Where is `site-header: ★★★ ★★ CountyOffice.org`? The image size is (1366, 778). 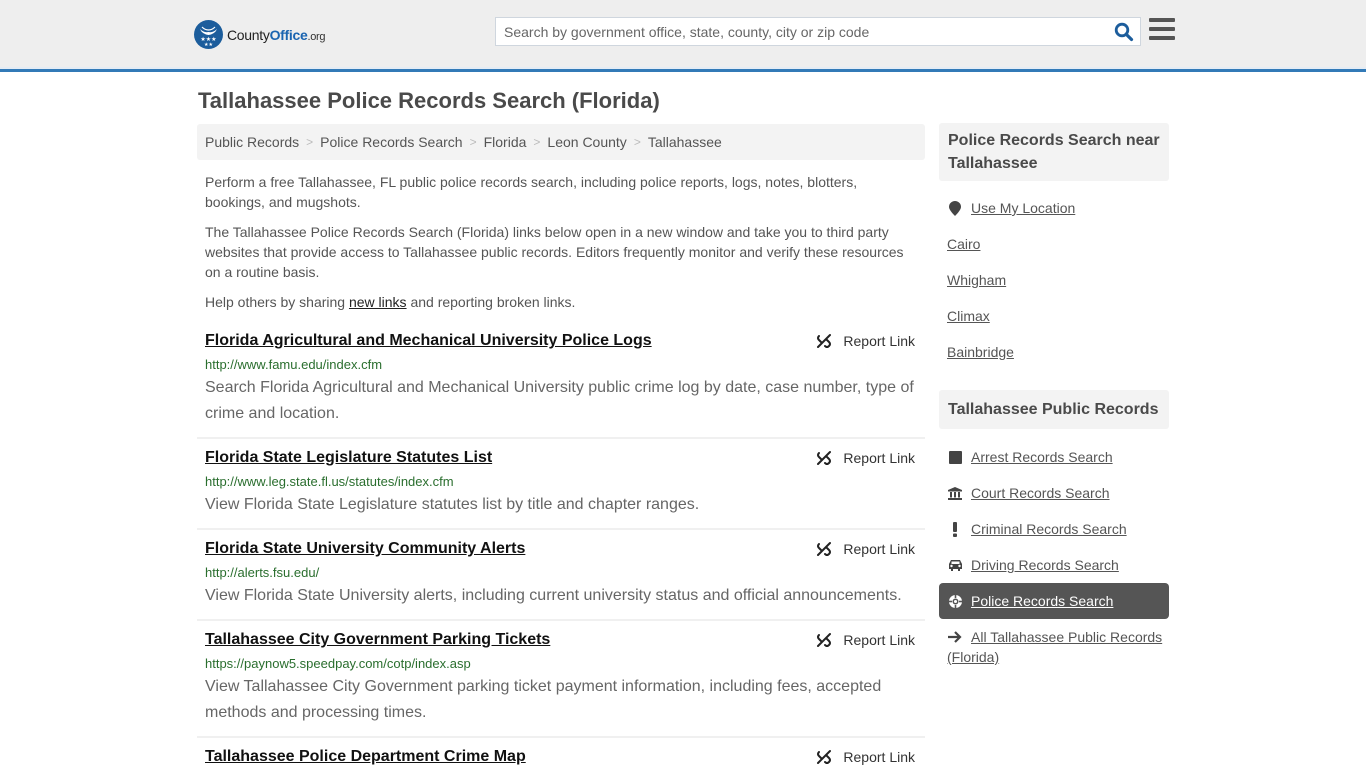
site-header: ★★★ ★★ CountyOffice.org is located at coordinates (683, 36).